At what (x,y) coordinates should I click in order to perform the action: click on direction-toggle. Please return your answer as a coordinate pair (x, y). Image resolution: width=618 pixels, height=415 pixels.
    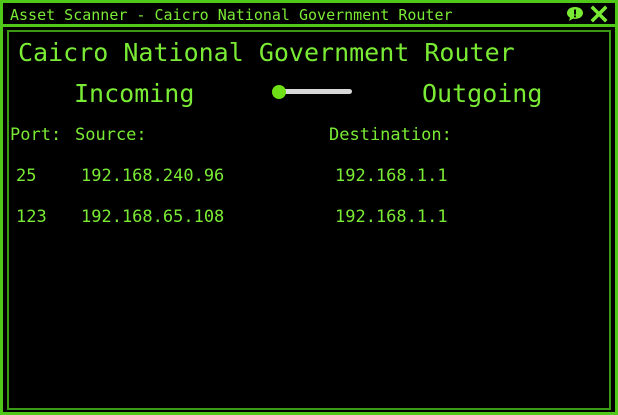
    Looking at the image, I should click on (314, 92).